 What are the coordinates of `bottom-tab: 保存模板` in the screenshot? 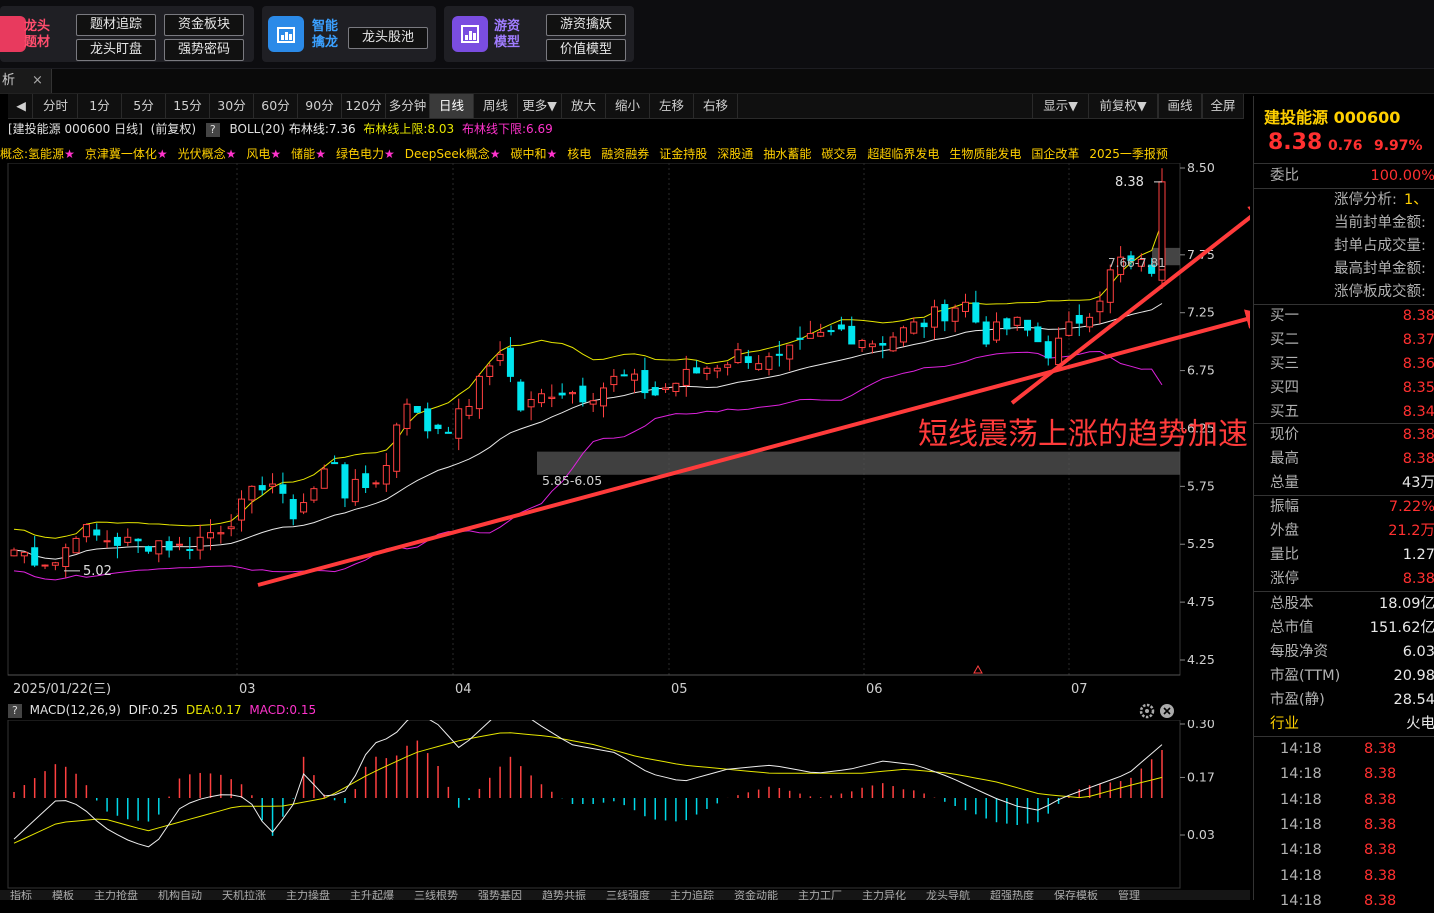 It's located at (1076, 895).